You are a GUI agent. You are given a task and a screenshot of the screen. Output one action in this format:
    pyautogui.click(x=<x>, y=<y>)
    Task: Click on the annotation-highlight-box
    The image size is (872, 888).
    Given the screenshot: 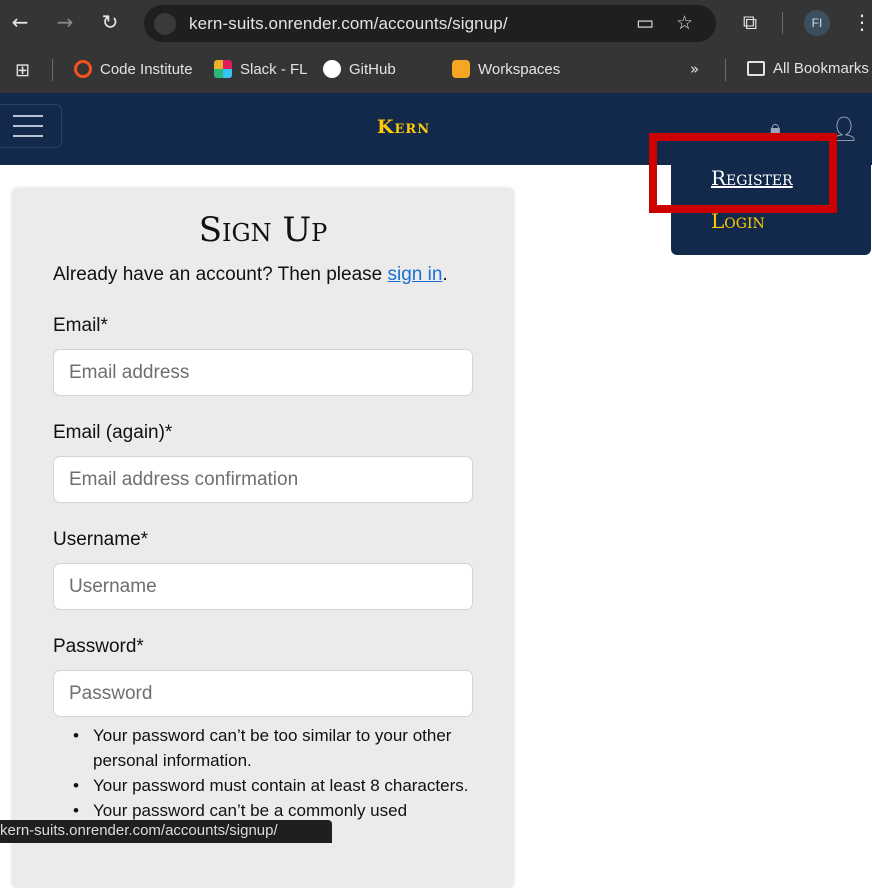 What is the action you would take?
    pyautogui.click(x=743, y=173)
    